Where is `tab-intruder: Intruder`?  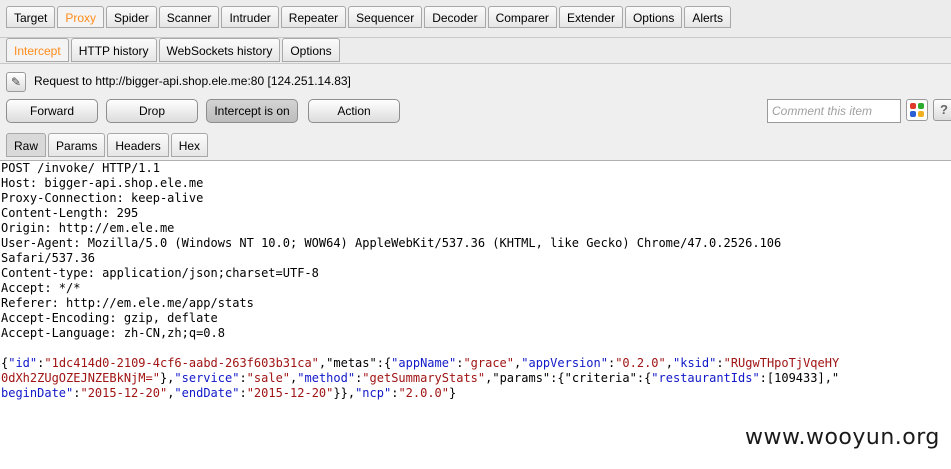
tab-intruder: Intruder is located at coordinates (250, 17).